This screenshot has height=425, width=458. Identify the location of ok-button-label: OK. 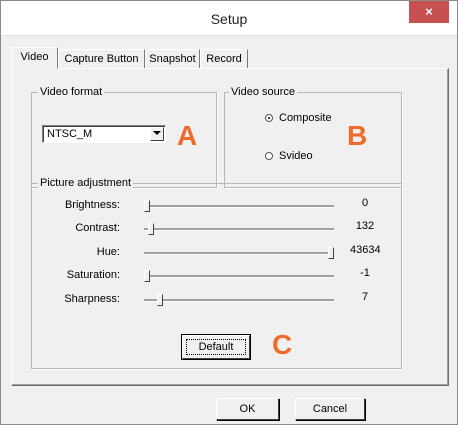
(247, 409).